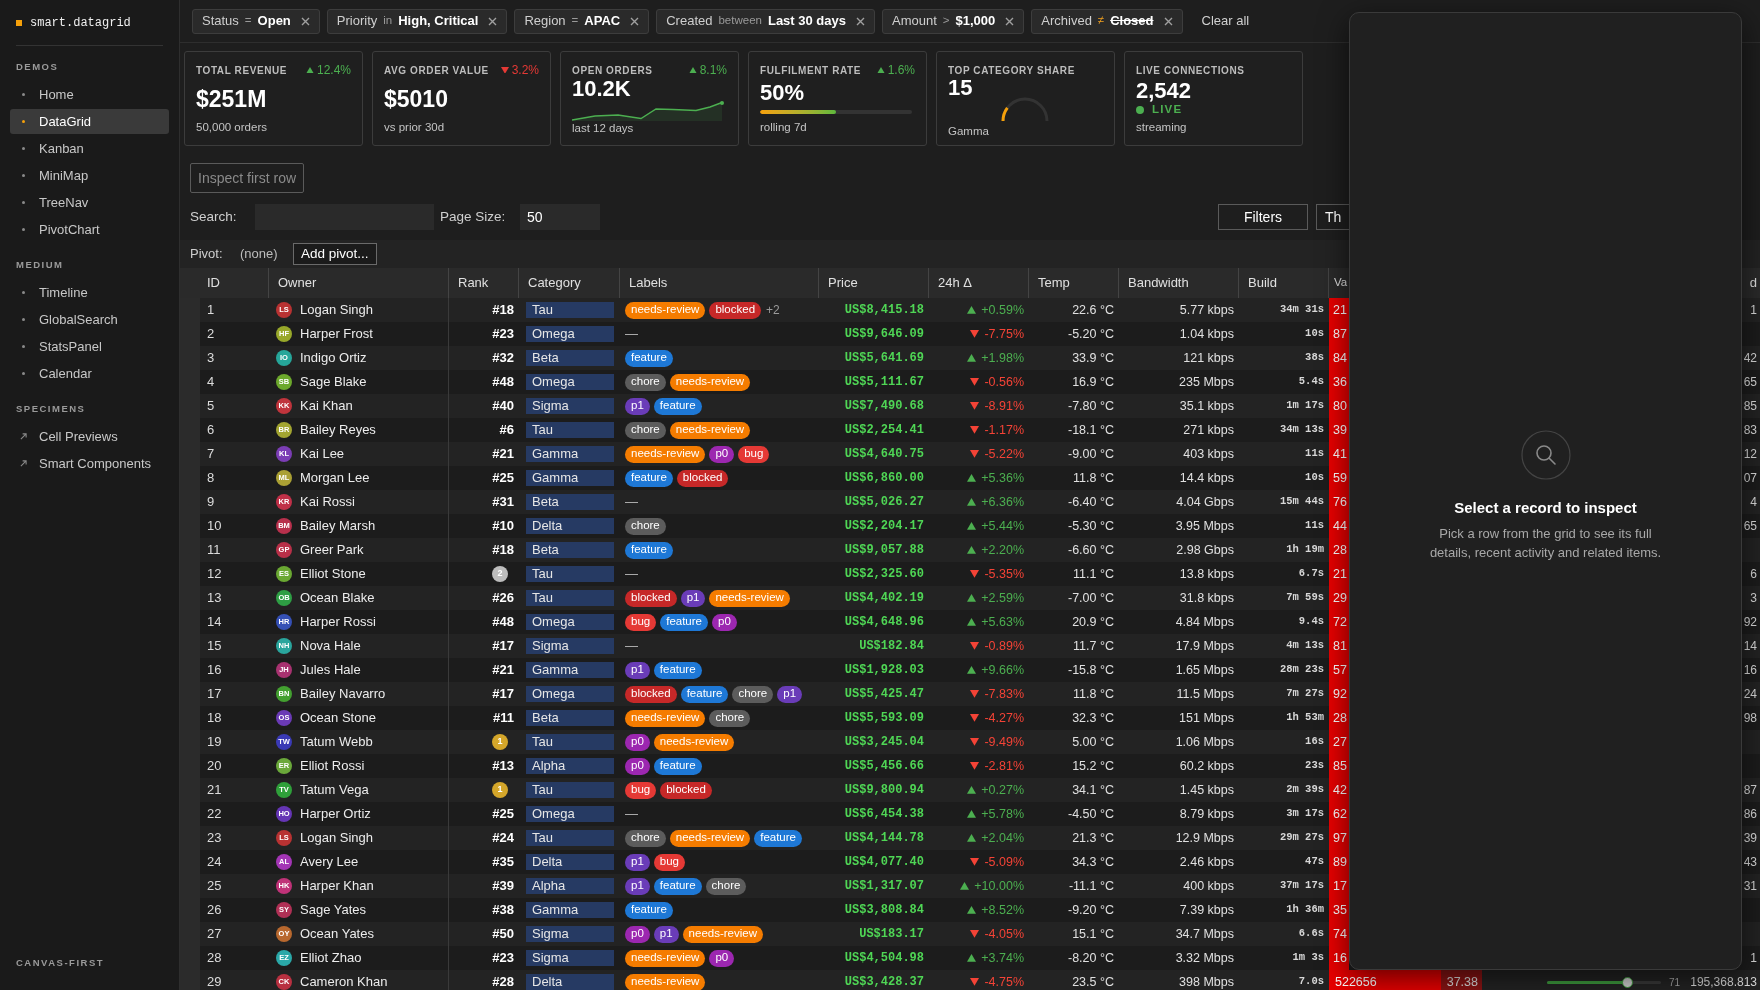 The height and width of the screenshot is (990, 1760). What do you see at coordinates (1750, 790) in the screenshot?
I see `number-text: 87` at bounding box center [1750, 790].